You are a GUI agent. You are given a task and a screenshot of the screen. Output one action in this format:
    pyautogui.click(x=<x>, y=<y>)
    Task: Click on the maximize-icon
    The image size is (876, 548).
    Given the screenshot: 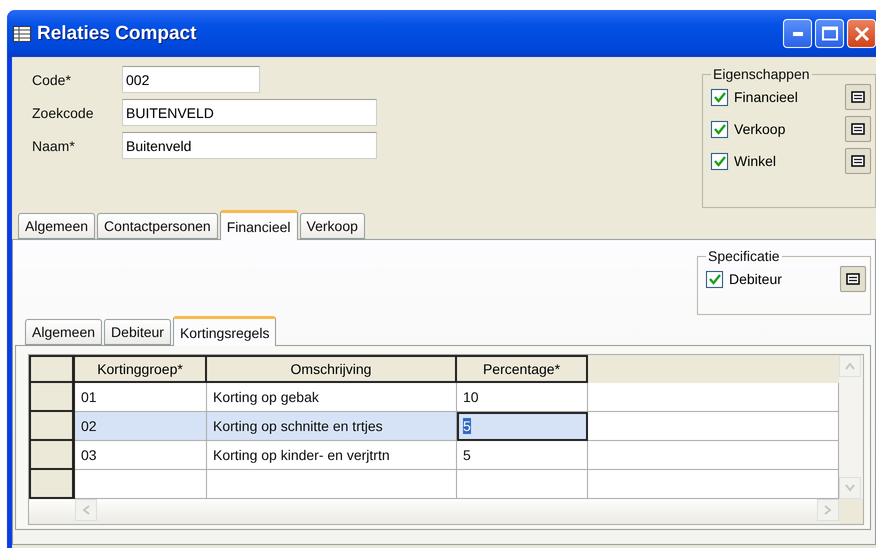 What is the action you would take?
    pyautogui.click(x=830, y=33)
    